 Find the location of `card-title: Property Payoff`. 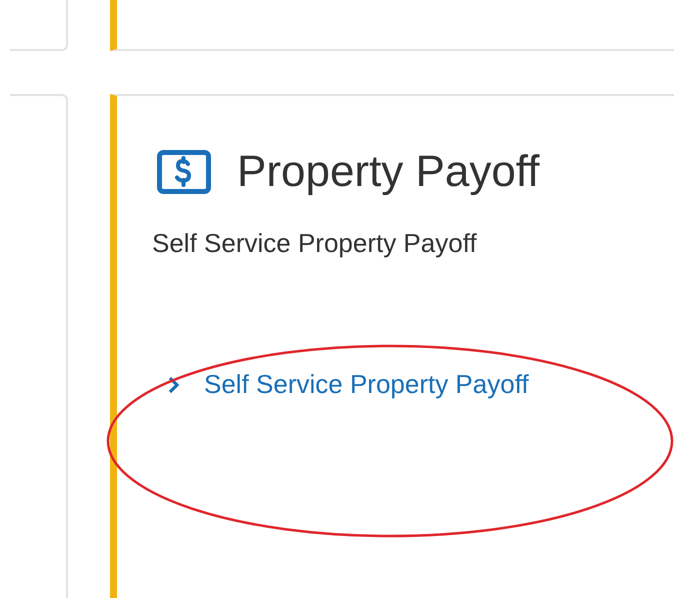

card-title: Property Payoff is located at coordinates (388, 172).